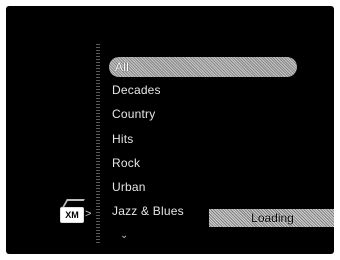 The width and height of the screenshot is (340, 260). Describe the element at coordinates (126, 163) in the screenshot. I see `menu-item-rock: Rock` at that location.